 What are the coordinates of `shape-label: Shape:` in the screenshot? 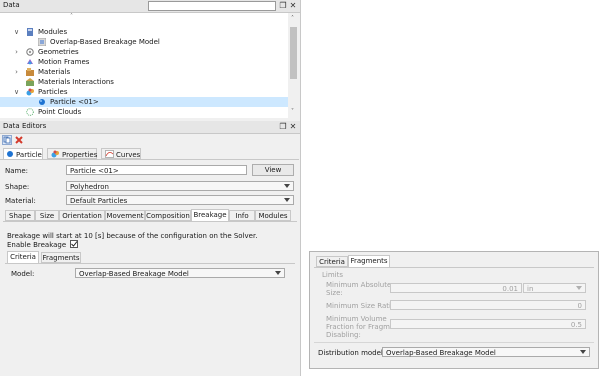 It's located at (17, 187).